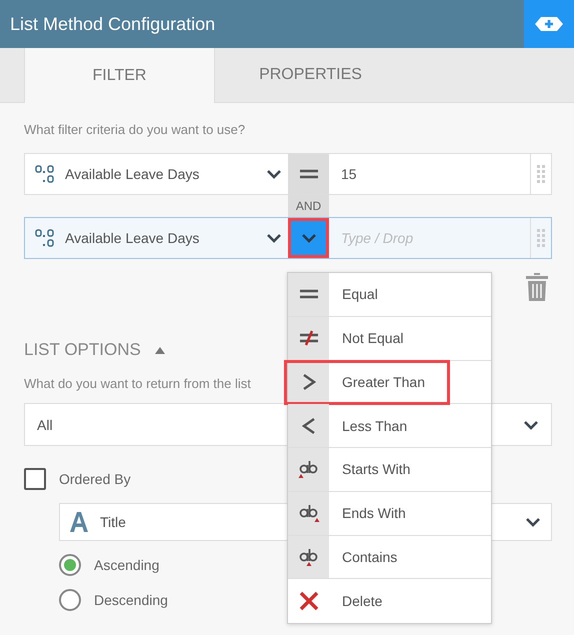 This screenshot has width=574, height=635. What do you see at coordinates (131, 600) in the screenshot?
I see `radio-label: Descending` at bounding box center [131, 600].